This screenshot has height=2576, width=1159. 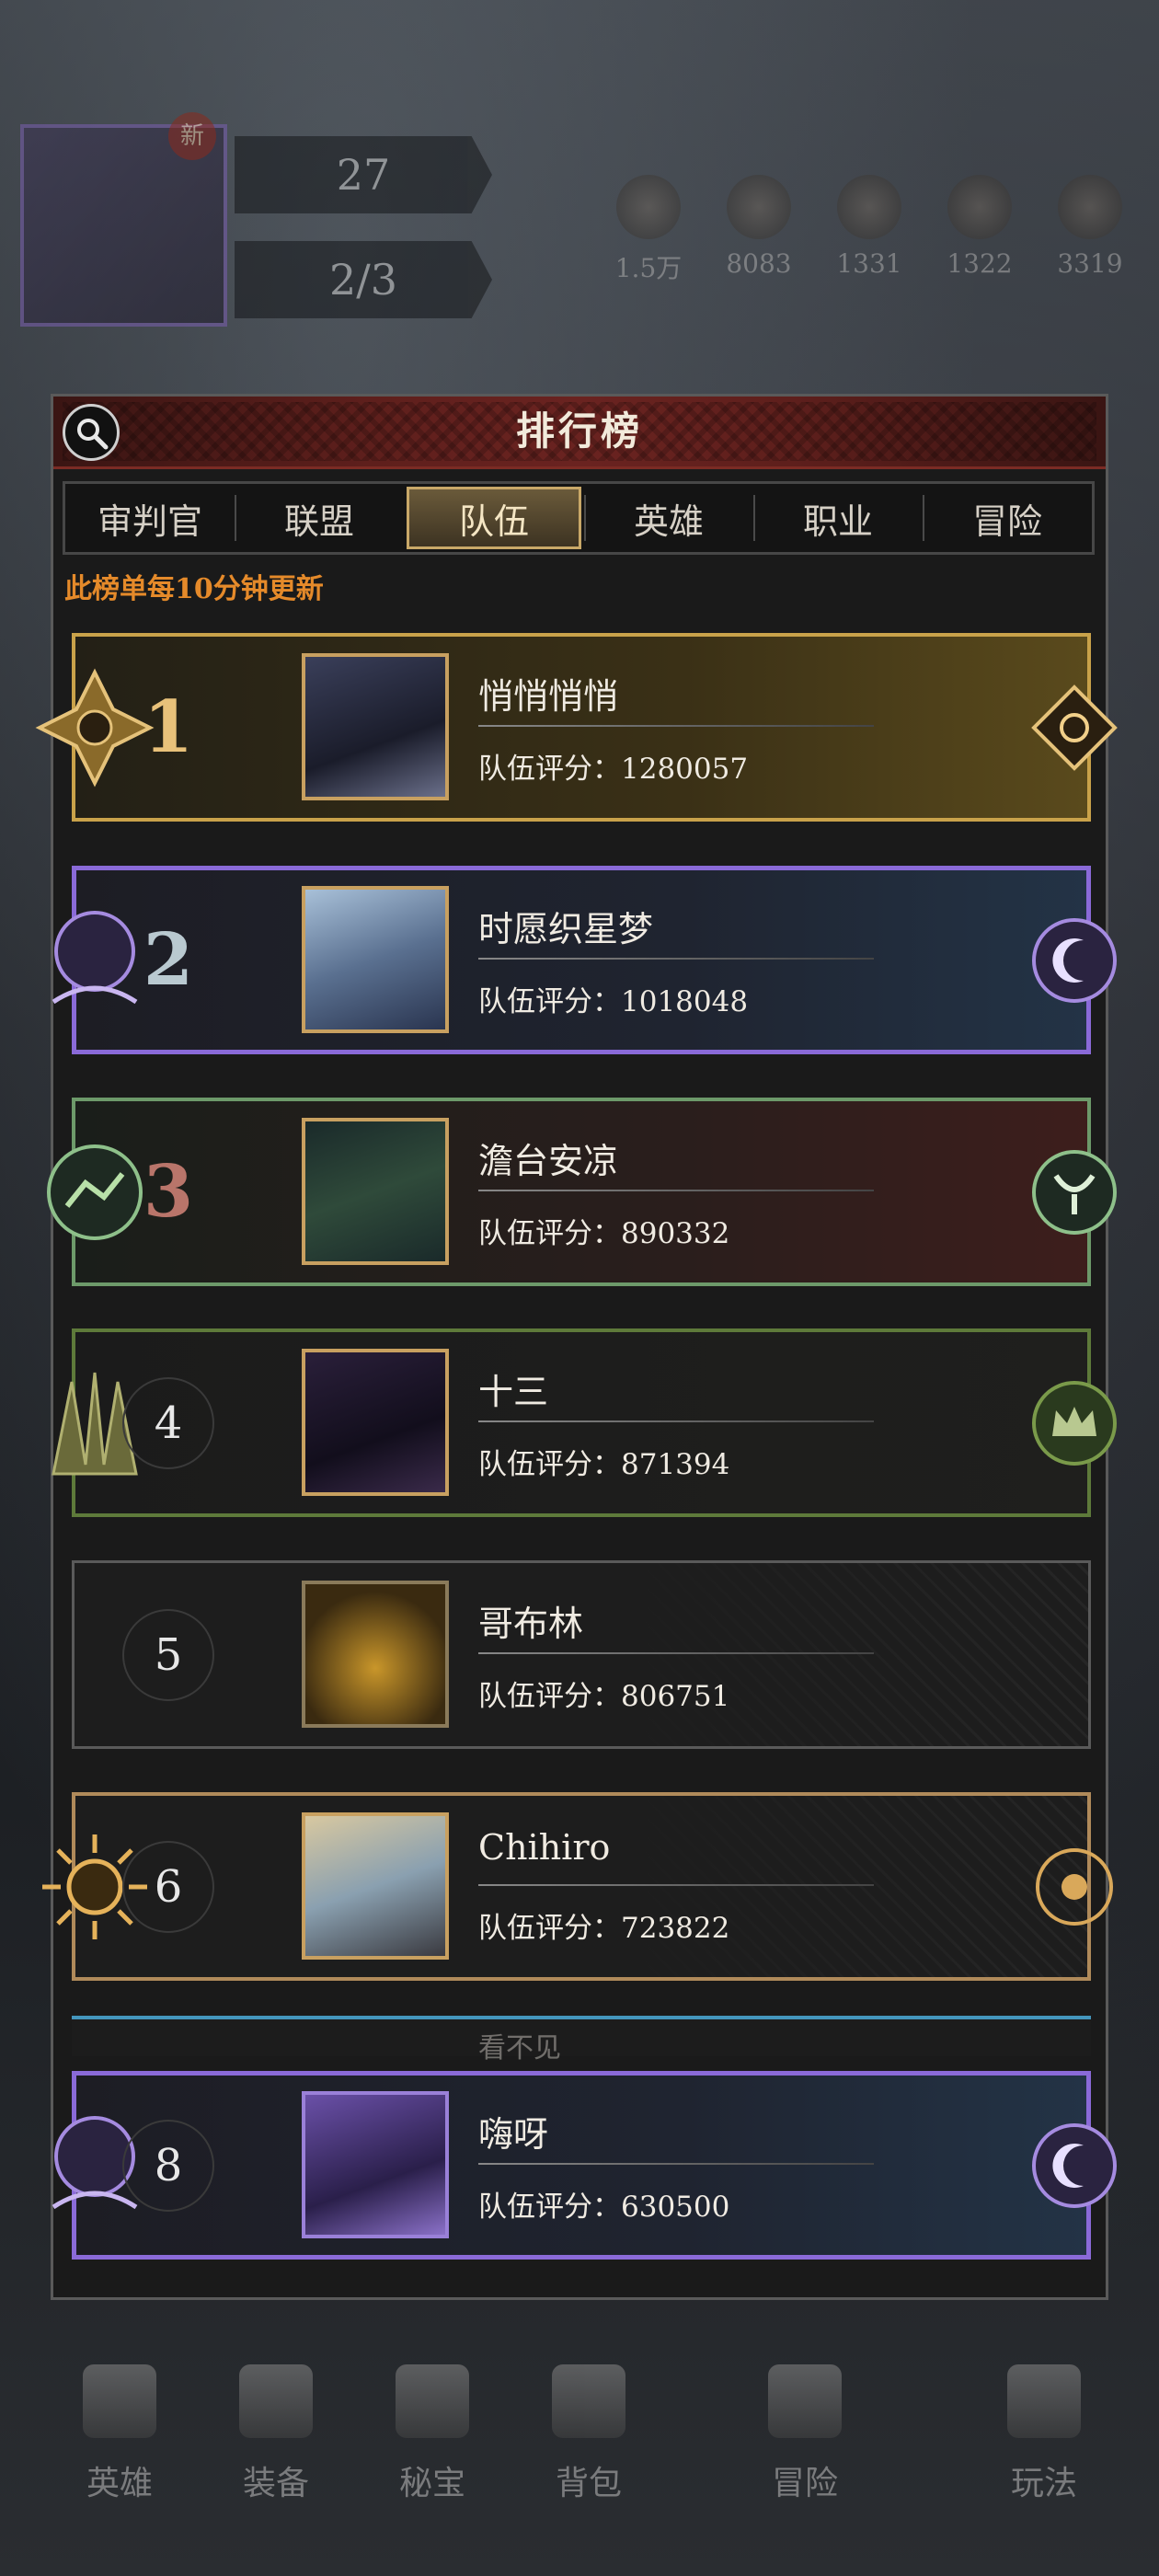 What do you see at coordinates (838, 518) in the screenshot?
I see `tab-class: 职业` at bounding box center [838, 518].